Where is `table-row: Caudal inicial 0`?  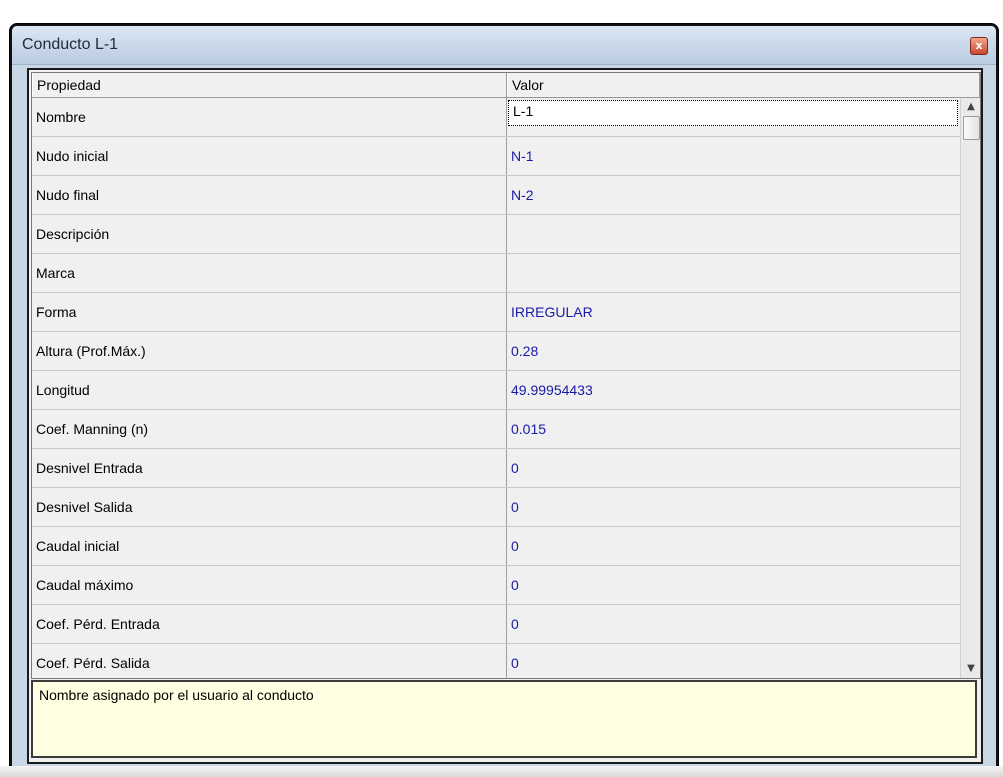 table-row: Caudal inicial 0 is located at coordinates (496, 546).